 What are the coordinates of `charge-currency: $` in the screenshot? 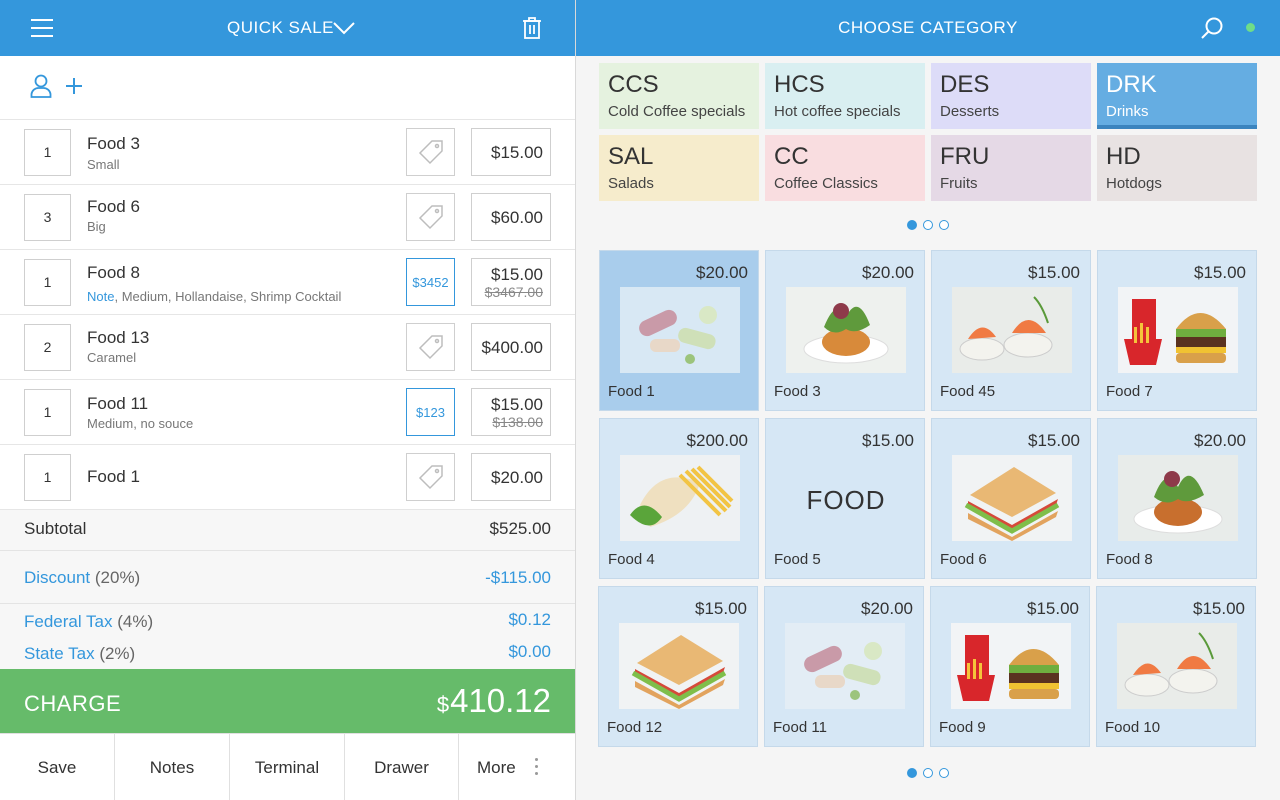 It's located at (443, 704).